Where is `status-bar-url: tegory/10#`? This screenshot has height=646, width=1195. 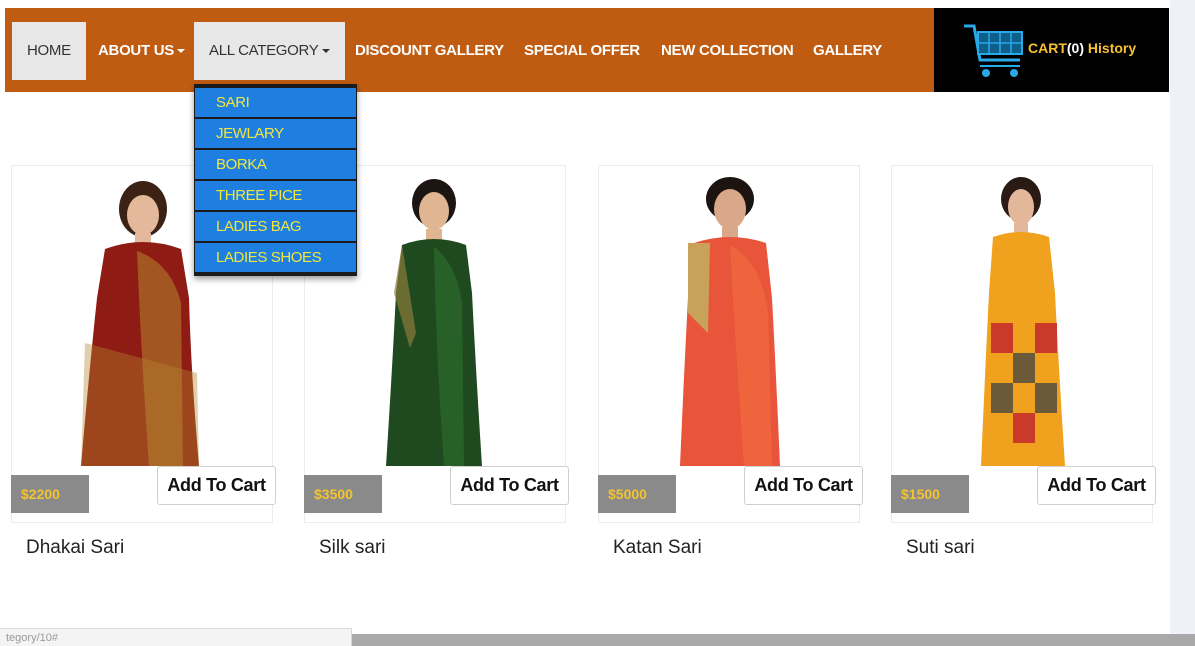
status-bar-url: tegory/10# is located at coordinates (176, 637).